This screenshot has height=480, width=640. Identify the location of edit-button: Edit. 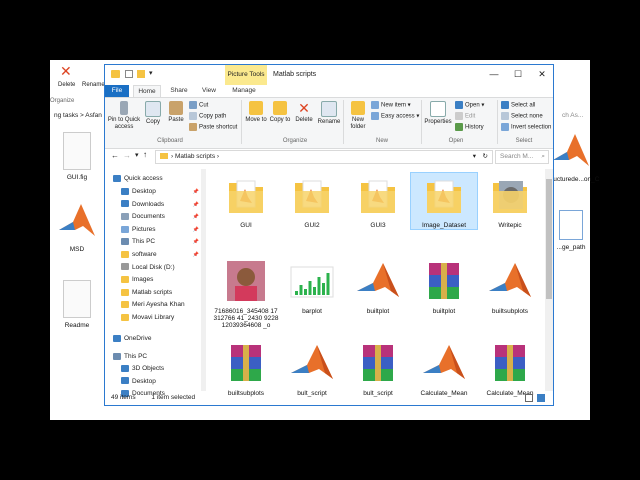
(465, 116).